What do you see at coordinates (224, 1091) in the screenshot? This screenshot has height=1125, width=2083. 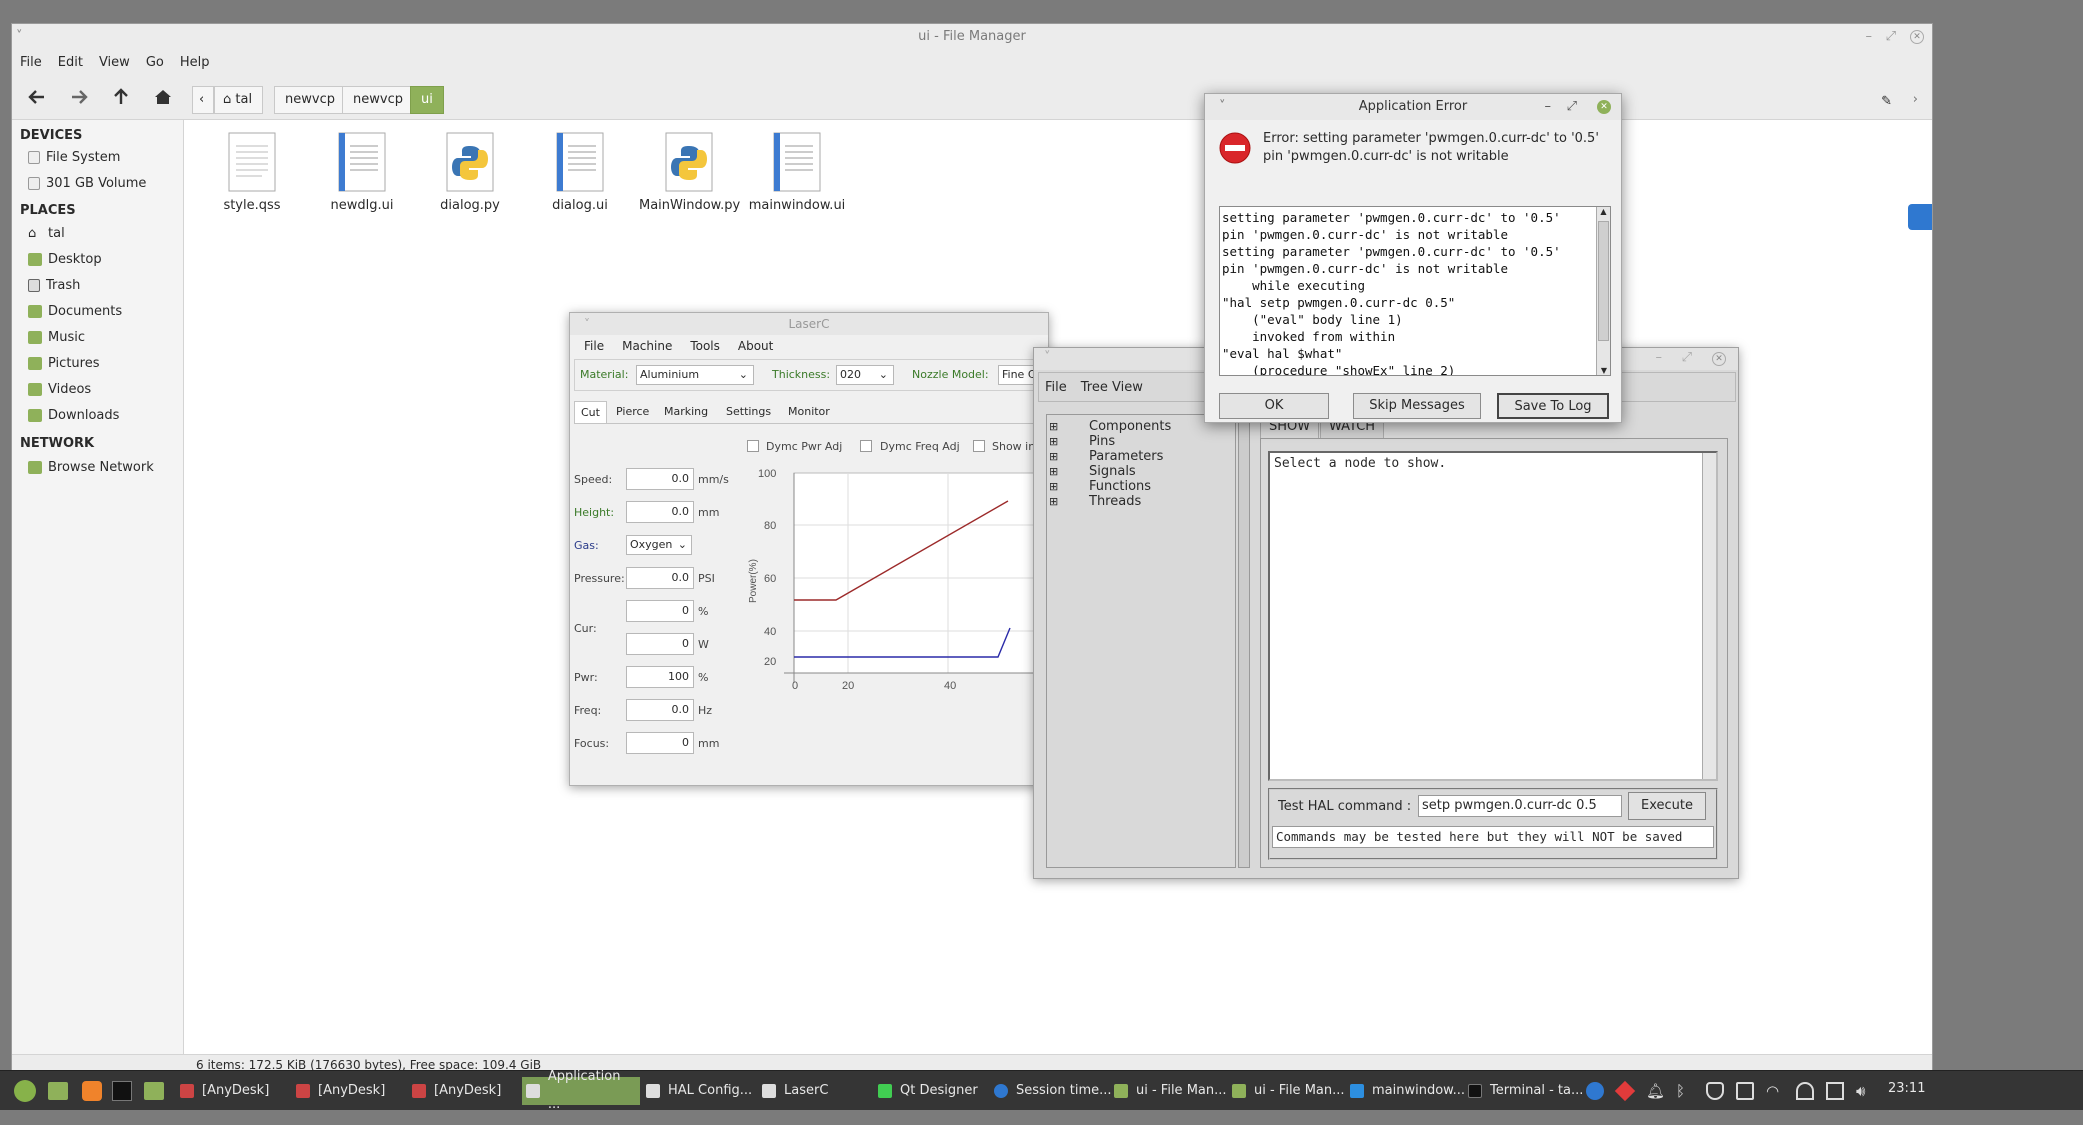 I see `task-anydesk-1: [AnyDesk]` at bounding box center [224, 1091].